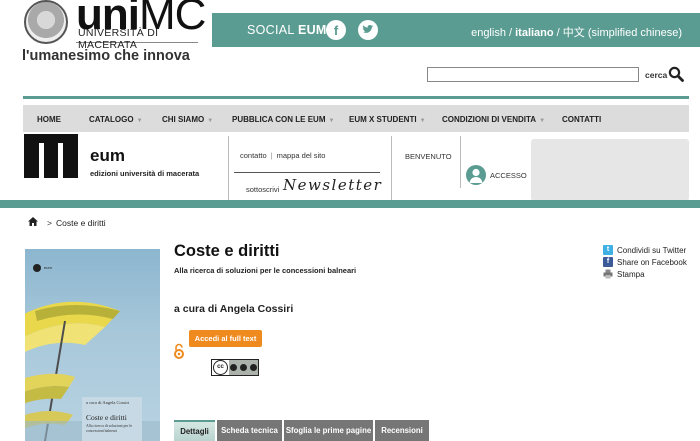 The width and height of the screenshot is (700, 441). What do you see at coordinates (534, 33) in the screenshot?
I see `lang-italiano: italiano` at bounding box center [534, 33].